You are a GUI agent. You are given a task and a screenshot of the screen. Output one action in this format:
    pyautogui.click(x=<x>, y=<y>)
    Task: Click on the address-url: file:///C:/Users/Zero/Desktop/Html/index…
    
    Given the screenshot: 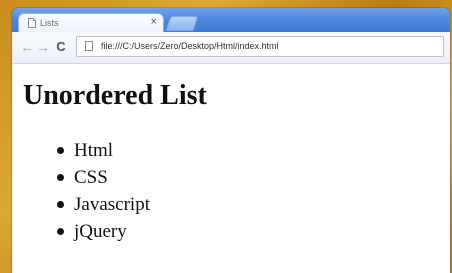 What is the action you would take?
    pyautogui.click(x=190, y=46)
    